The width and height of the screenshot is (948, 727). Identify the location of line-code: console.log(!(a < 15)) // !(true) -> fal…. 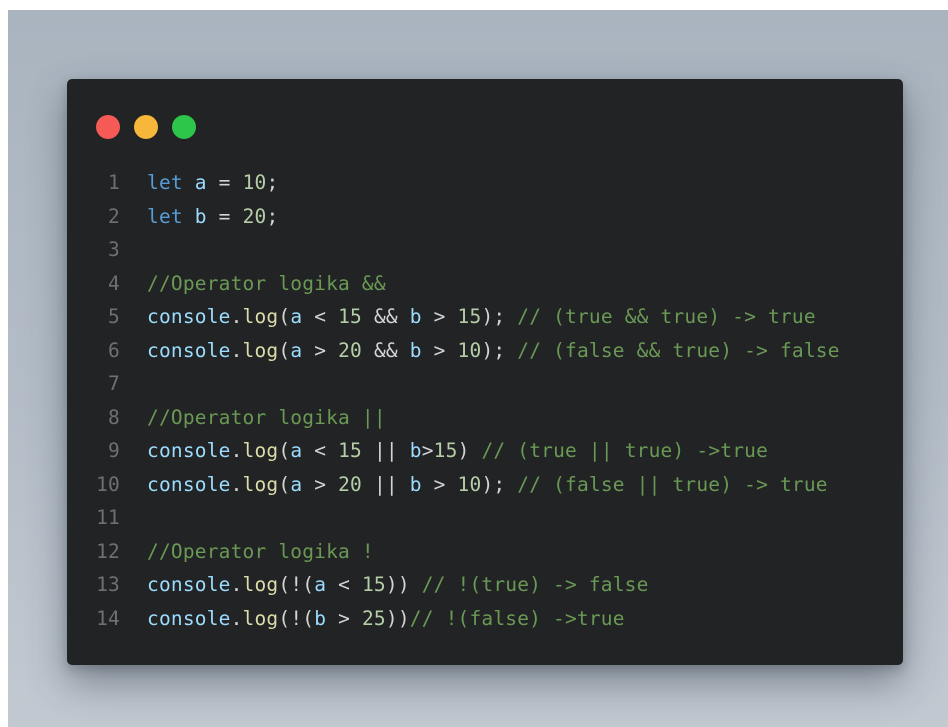
(398, 585).